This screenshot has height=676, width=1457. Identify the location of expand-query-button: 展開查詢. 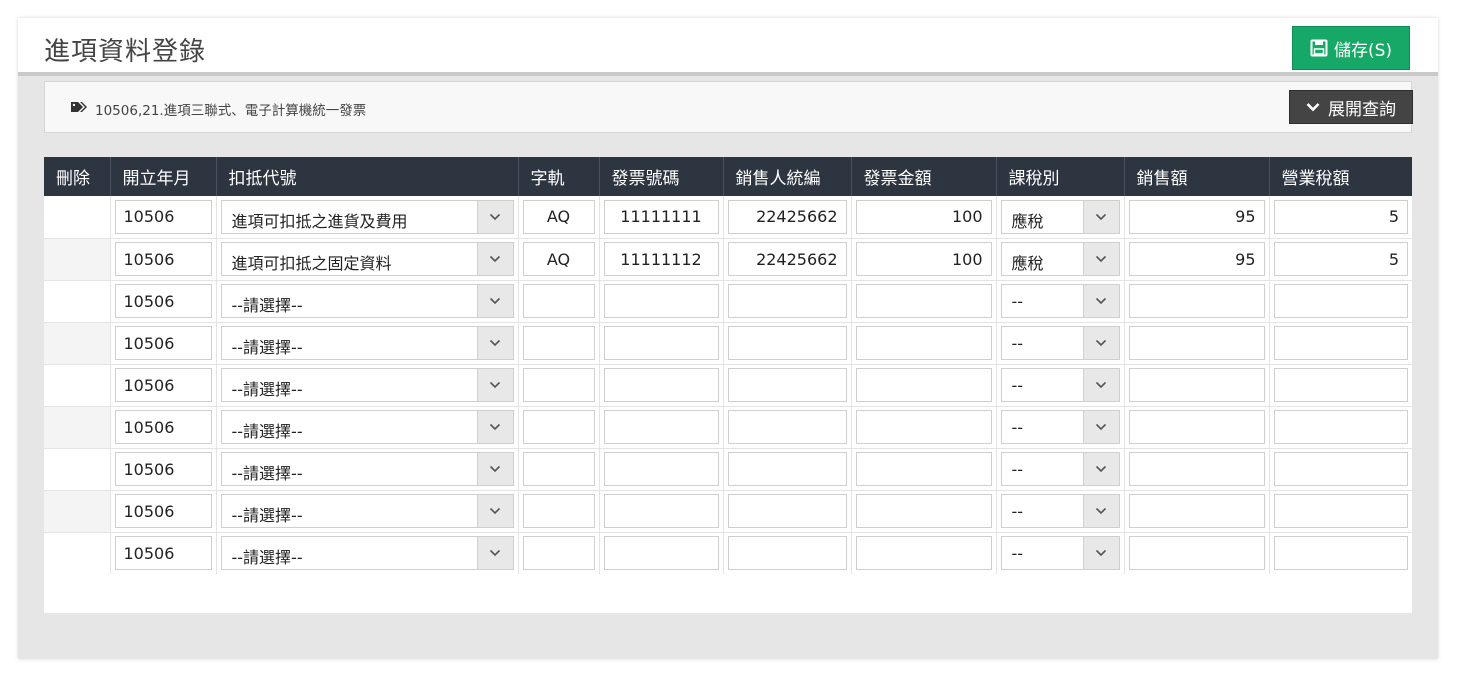
(1351, 107).